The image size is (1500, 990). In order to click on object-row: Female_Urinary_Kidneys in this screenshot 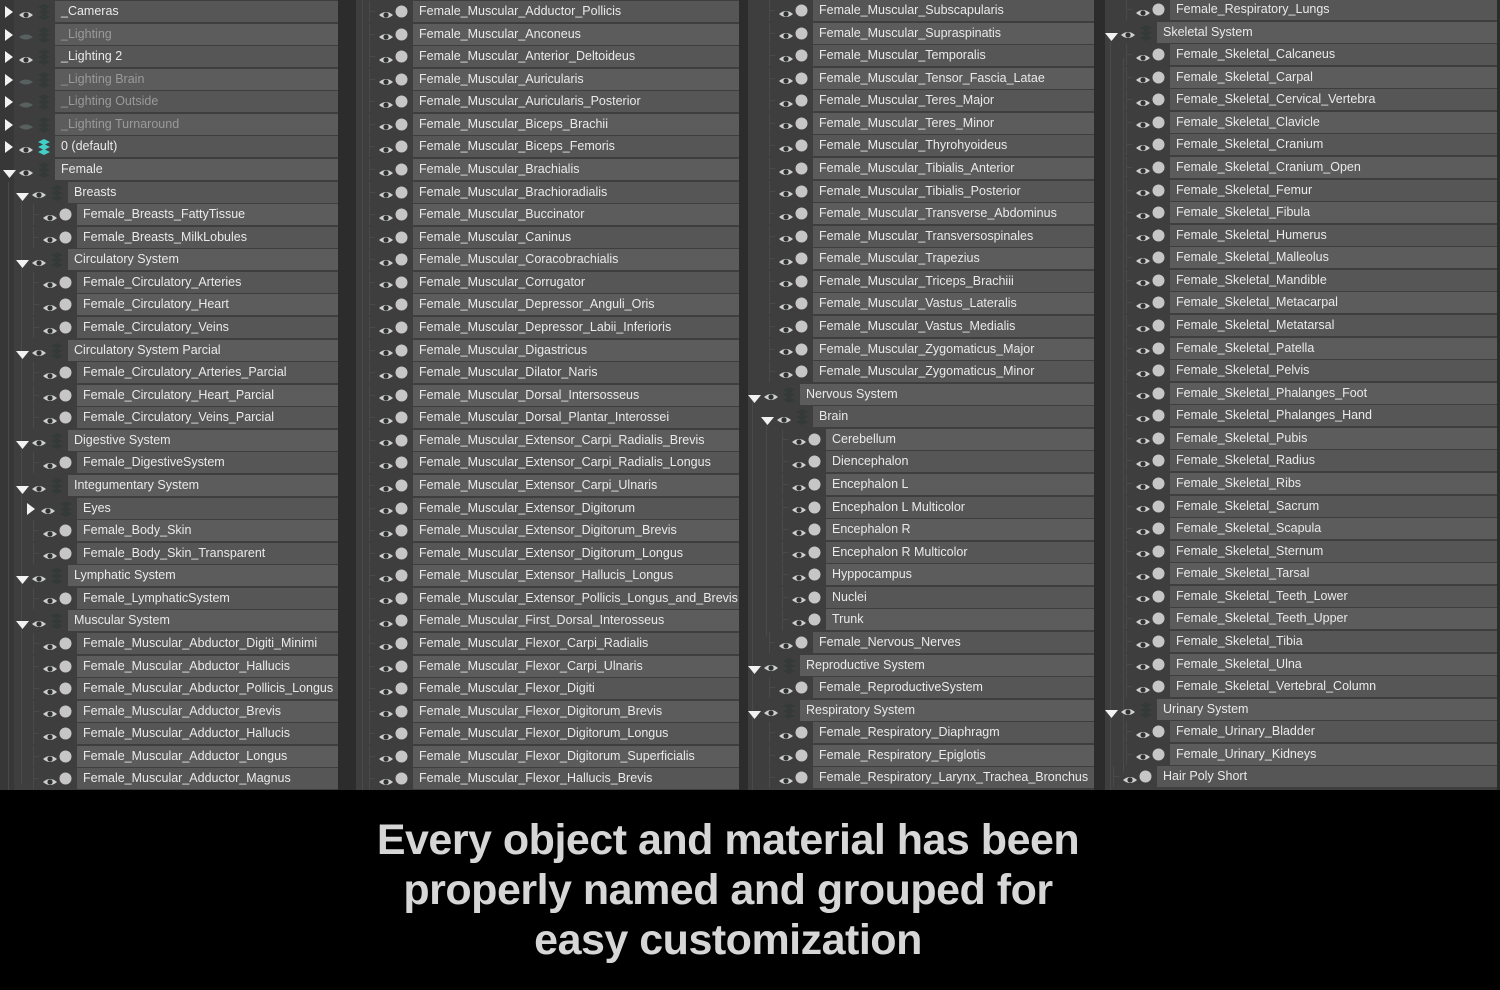, I will do `click(1301, 755)`.